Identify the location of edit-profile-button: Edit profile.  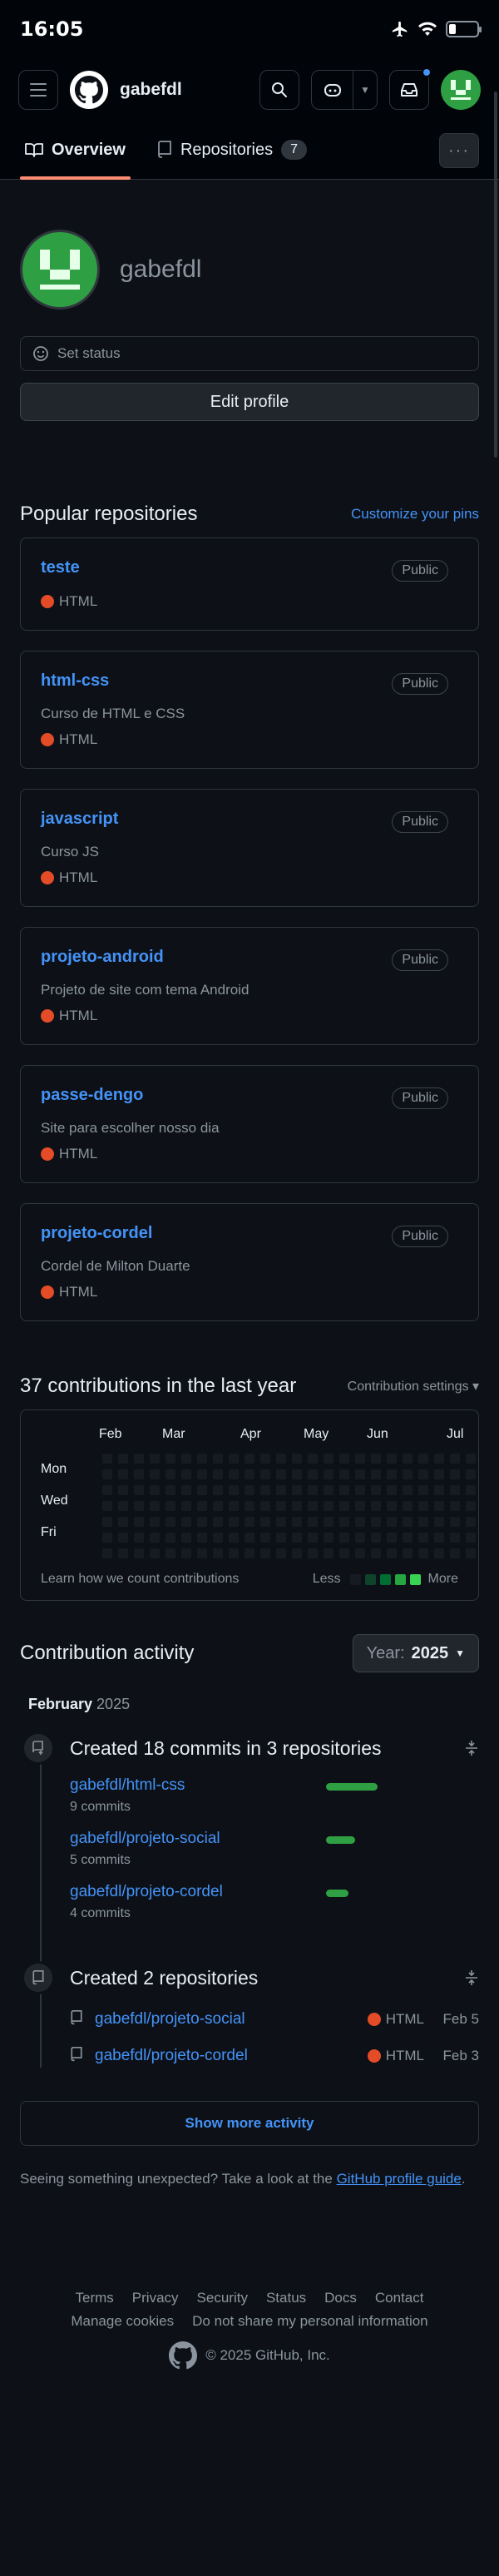
(249, 402).